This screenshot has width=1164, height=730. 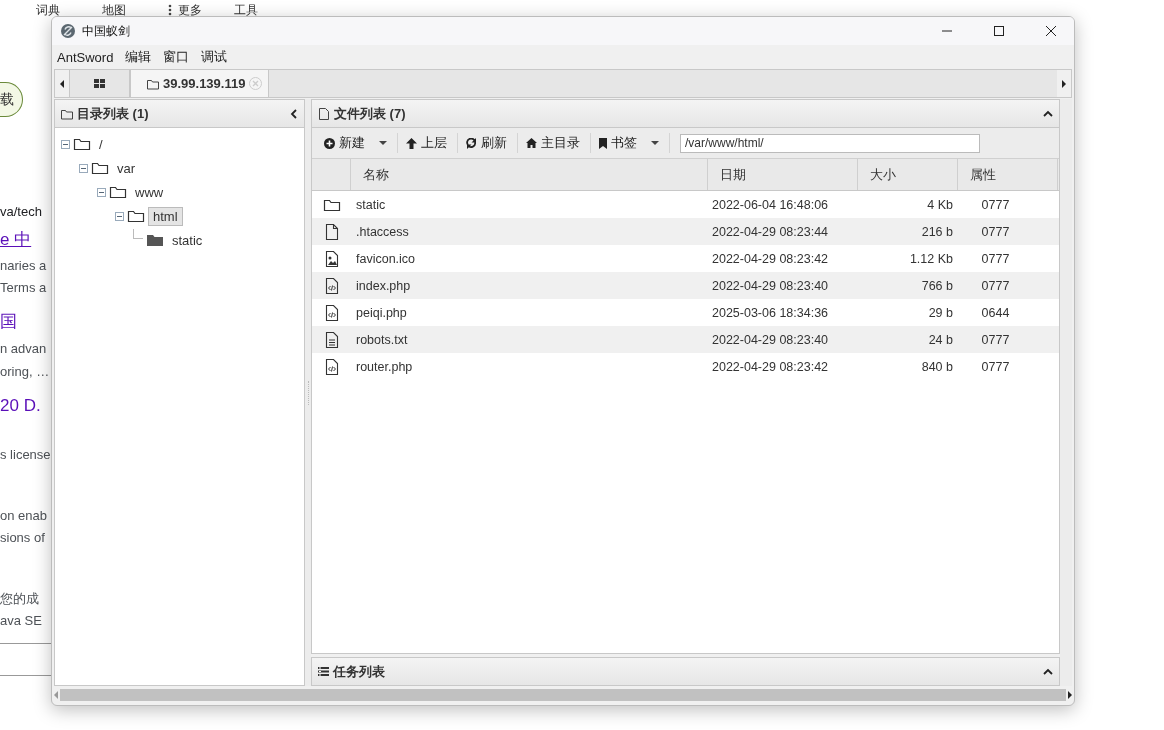 I want to click on nav-link: 工具, so click(x=267, y=10).